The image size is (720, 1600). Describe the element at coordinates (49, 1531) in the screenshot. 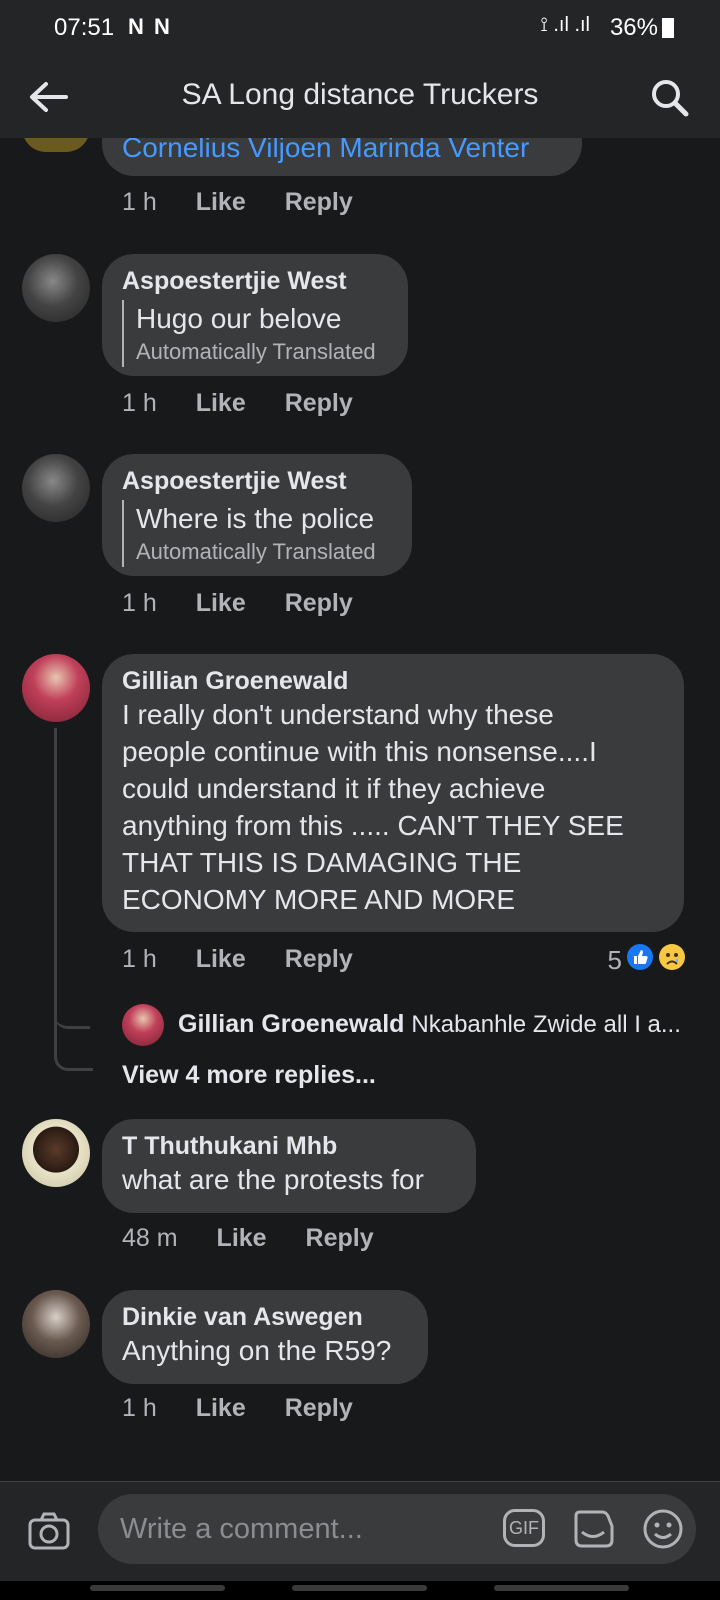

I see `camera-icon` at that location.